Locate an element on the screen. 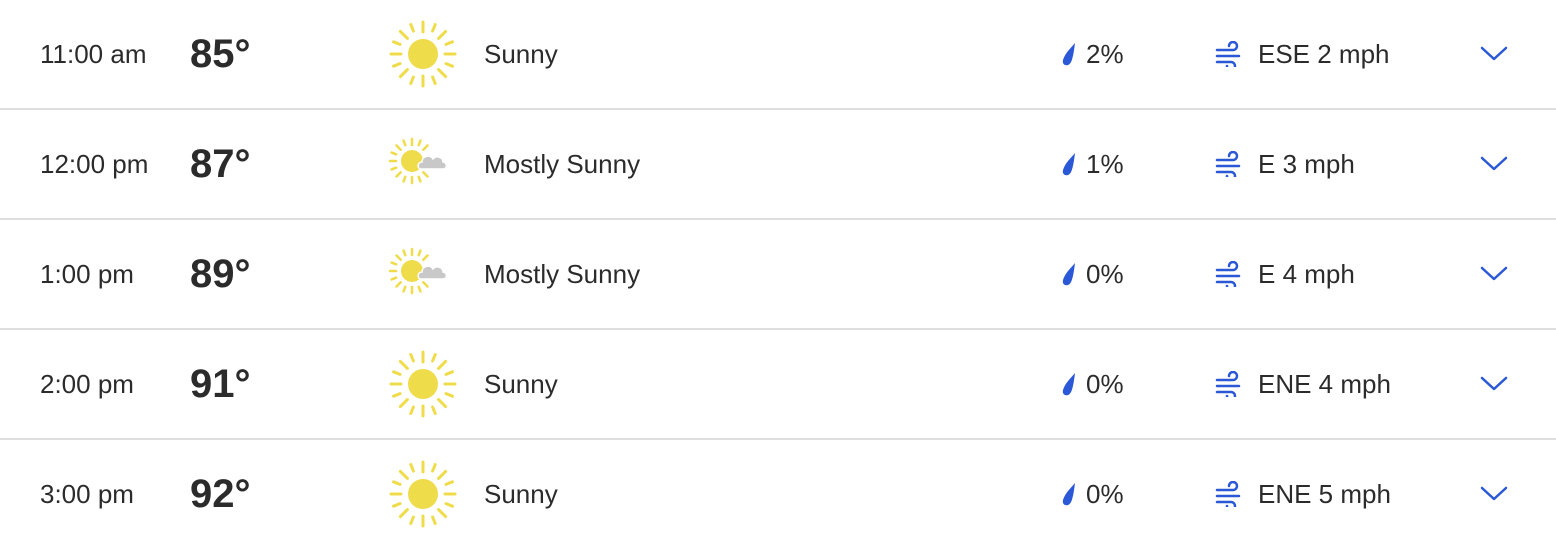 This screenshot has width=1556, height=542. wind-value: E 3 mph is located at coordinates (1306, 163).